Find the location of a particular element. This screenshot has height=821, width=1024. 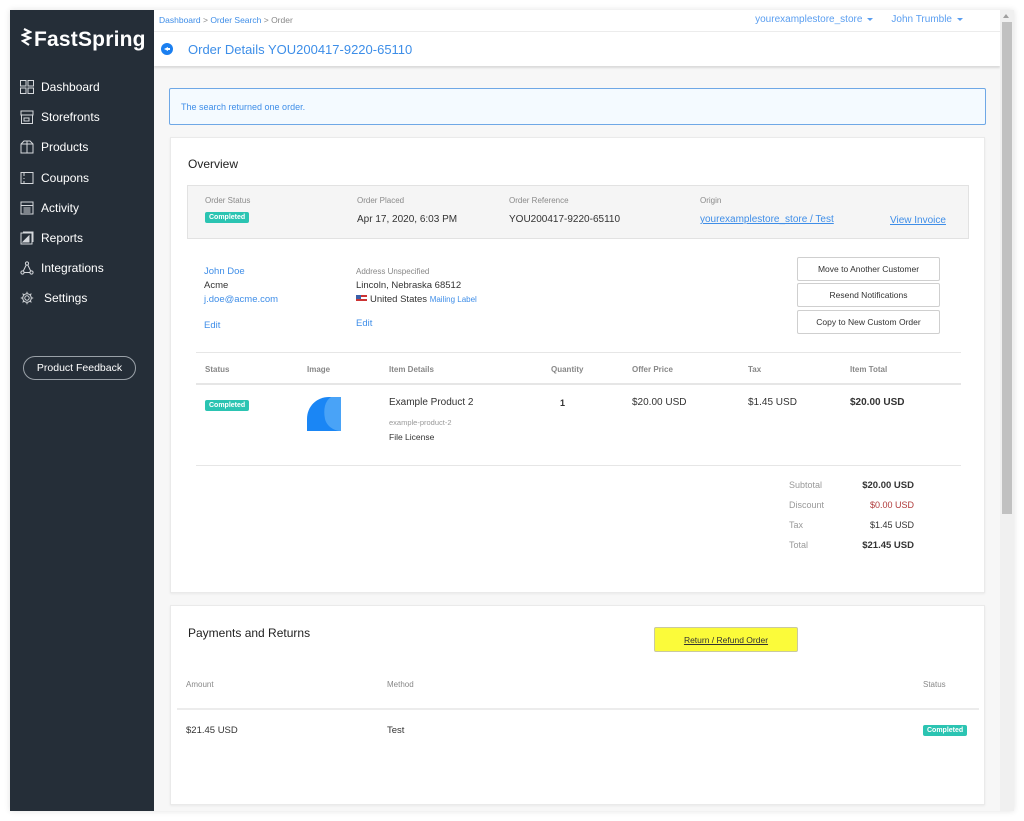

breadcrumb-order-search-link: Order Search is located at coordinates (235, 20).